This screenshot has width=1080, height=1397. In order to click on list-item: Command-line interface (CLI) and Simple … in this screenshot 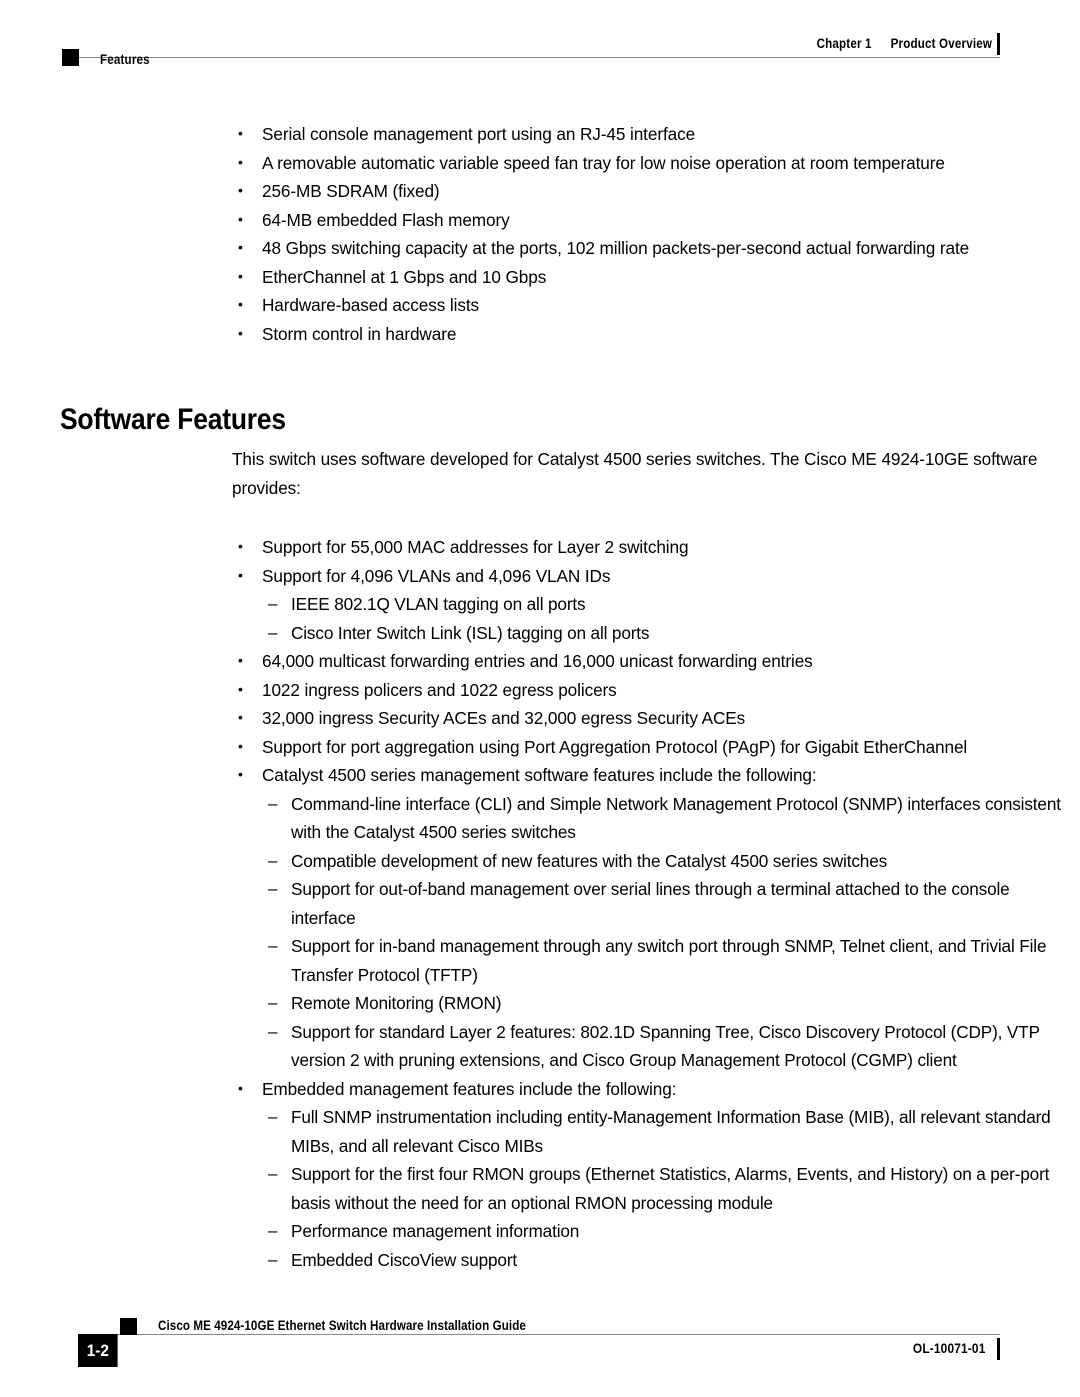, I will do `click(665, 818)`.